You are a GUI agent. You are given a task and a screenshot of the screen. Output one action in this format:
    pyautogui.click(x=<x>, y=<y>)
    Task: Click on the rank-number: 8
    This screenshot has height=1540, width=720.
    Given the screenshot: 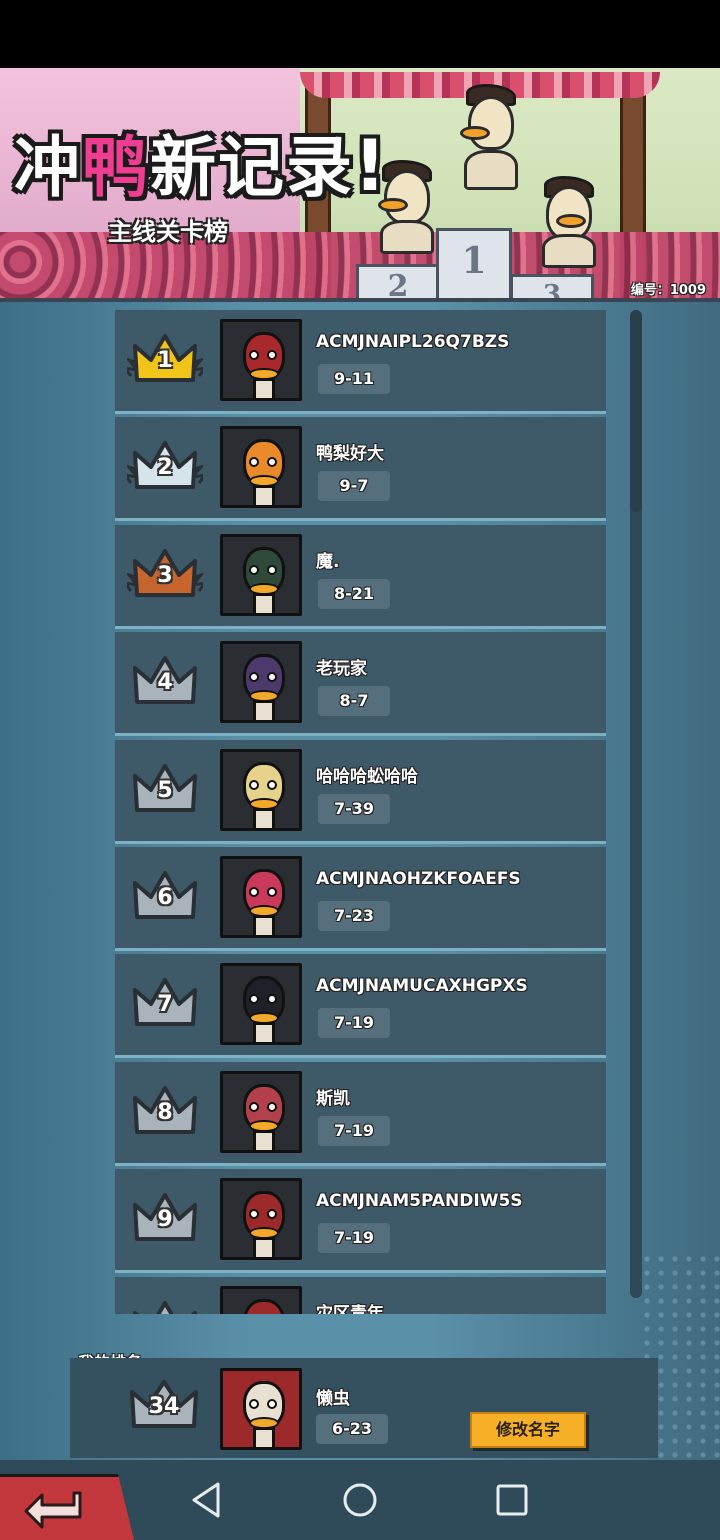 What is the action you would take?
    pyautogui.click(x=165, y=1112)
    